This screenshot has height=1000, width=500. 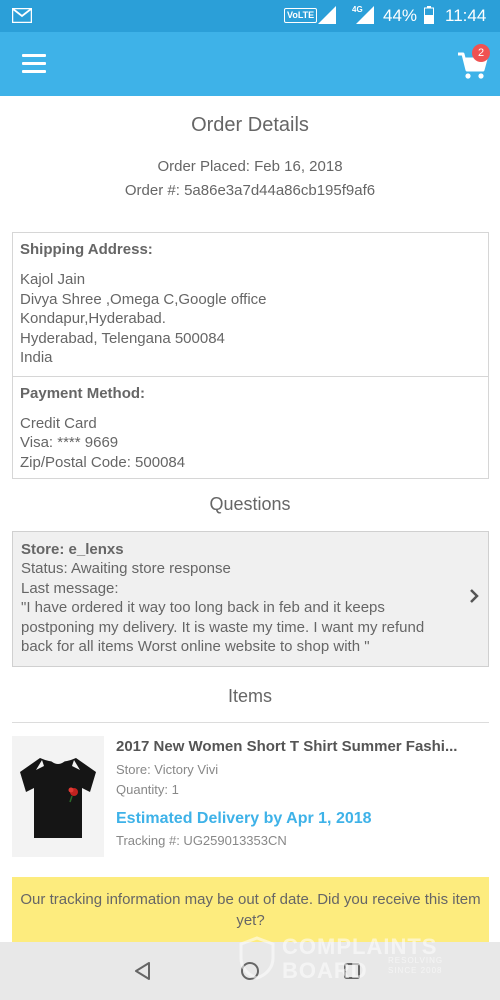 I want to click on last-message-label: Last message:, so click(x=70, y=588).